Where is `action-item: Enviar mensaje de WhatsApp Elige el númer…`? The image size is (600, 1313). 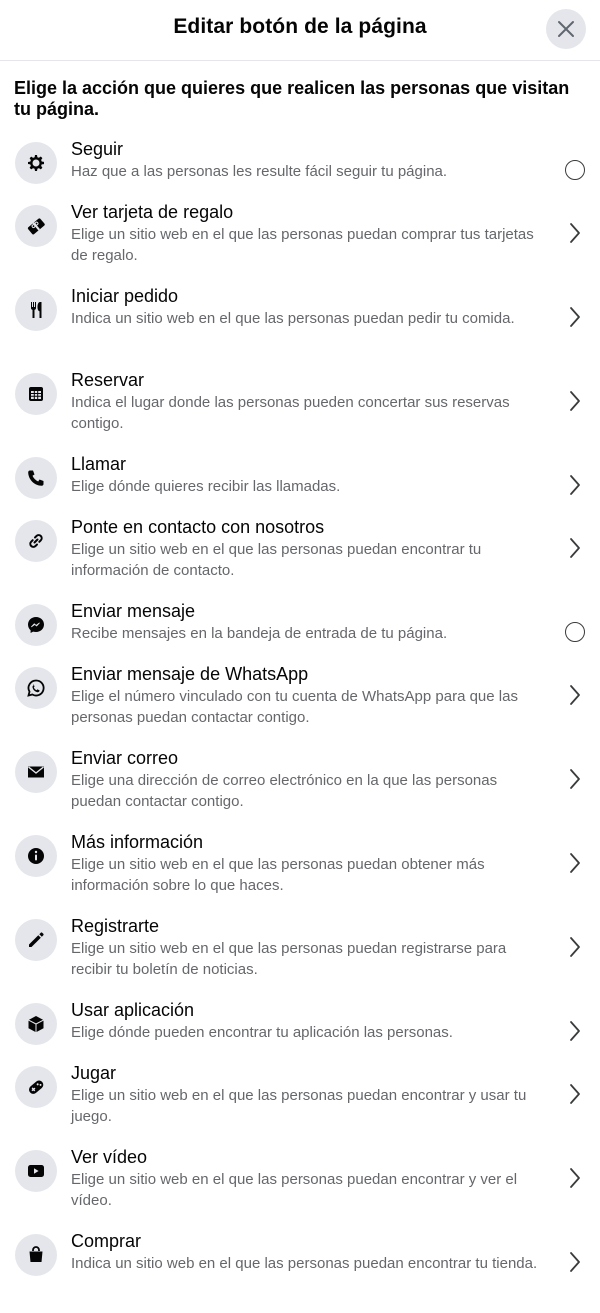 action-item: Enviar mensaje de WhatsApp Elige el númer… is located at coordinates (300, 704).